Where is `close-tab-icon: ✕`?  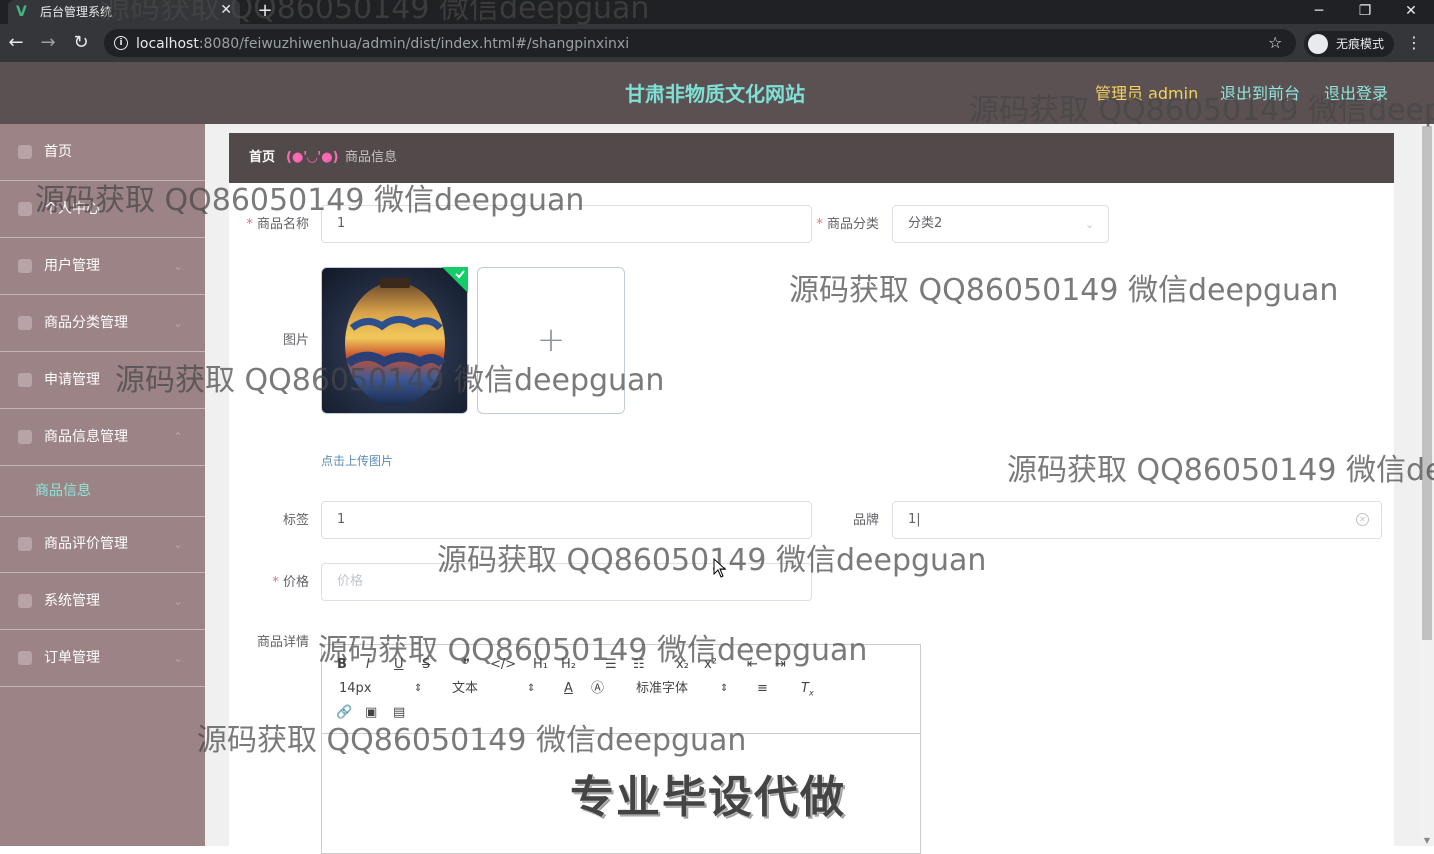
close-tab-icon: ✕ is located at coordinates (226, 10).